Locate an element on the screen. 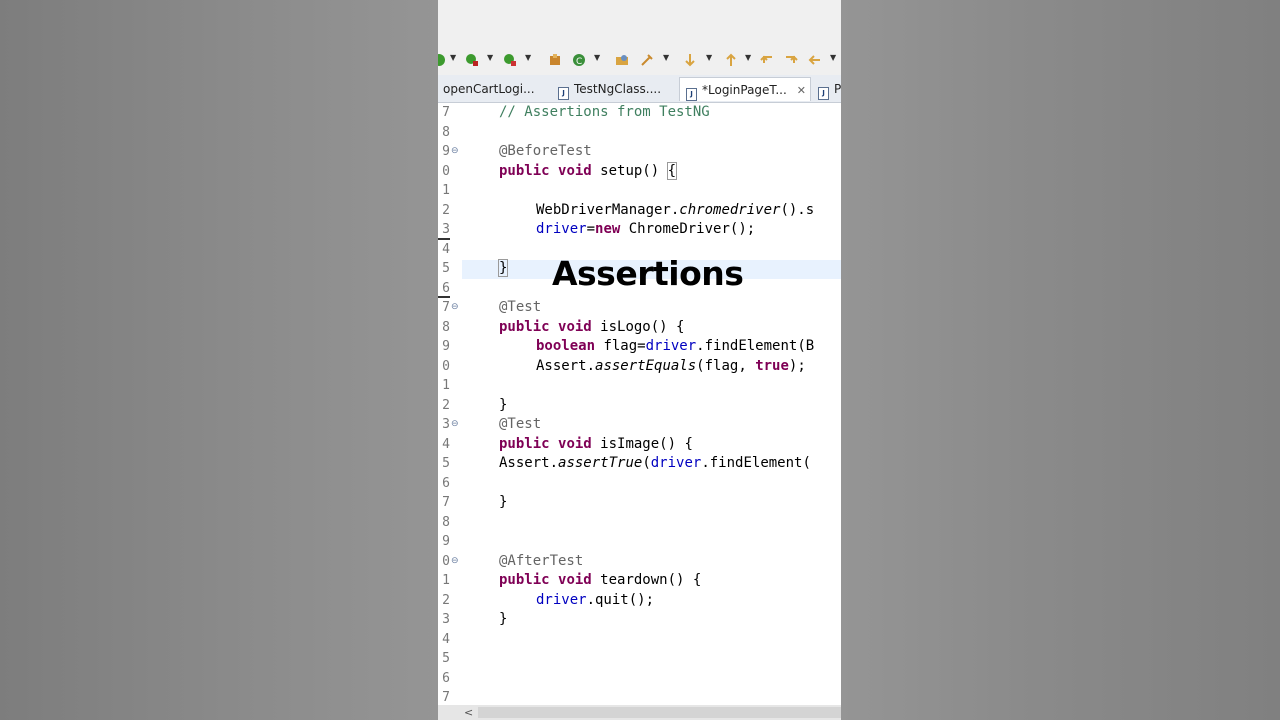  debug-icon is located at coordinates (472, 60).